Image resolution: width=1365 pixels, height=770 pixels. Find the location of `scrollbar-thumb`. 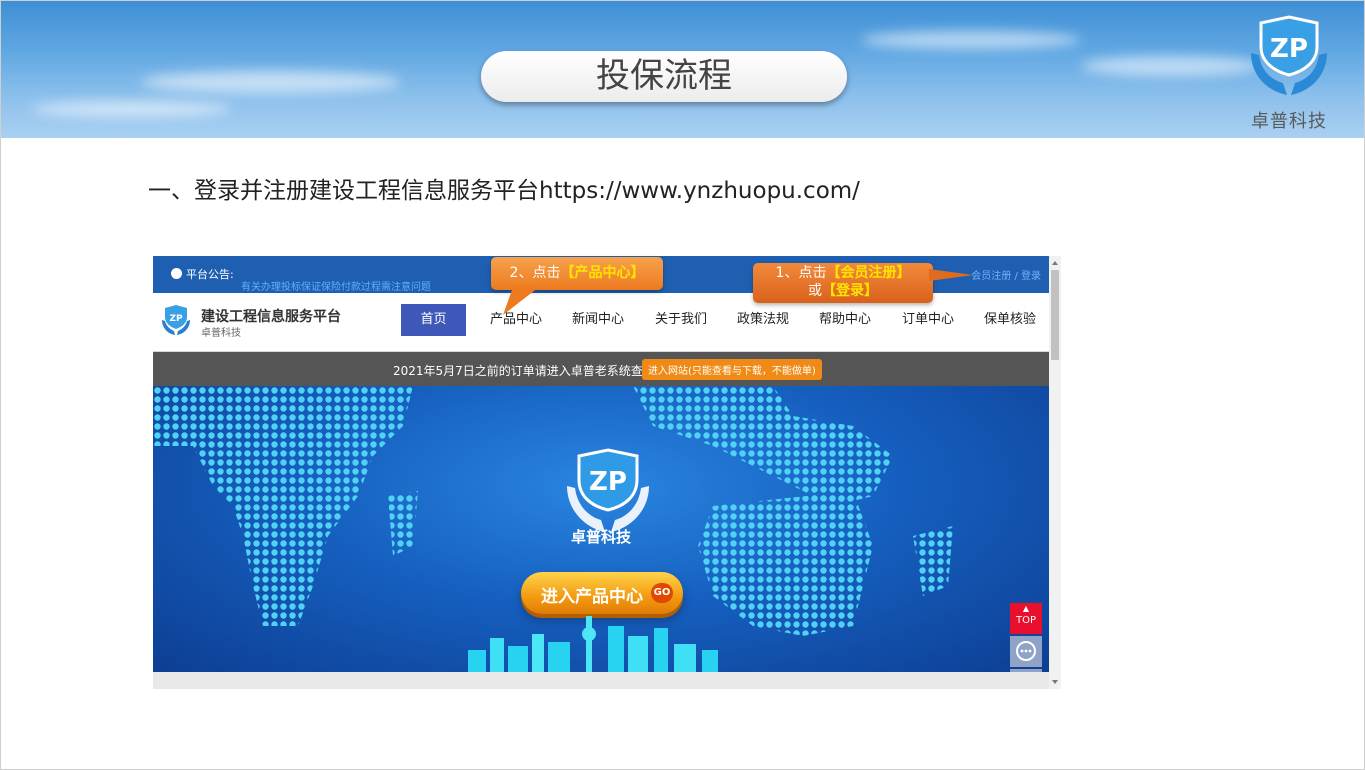

scrollbar-thumb is located at coordinates (1055, 315).